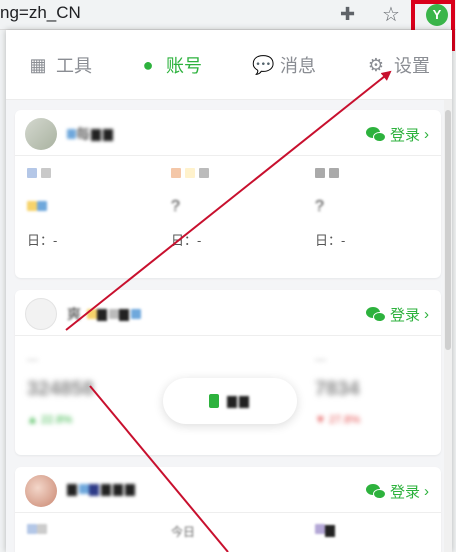 This screenshot has width=456, height=552. What do you see at coordinates (183, 532) in the screenshot?
I see `stat-label: 今日` at bounding box center [183, 532].